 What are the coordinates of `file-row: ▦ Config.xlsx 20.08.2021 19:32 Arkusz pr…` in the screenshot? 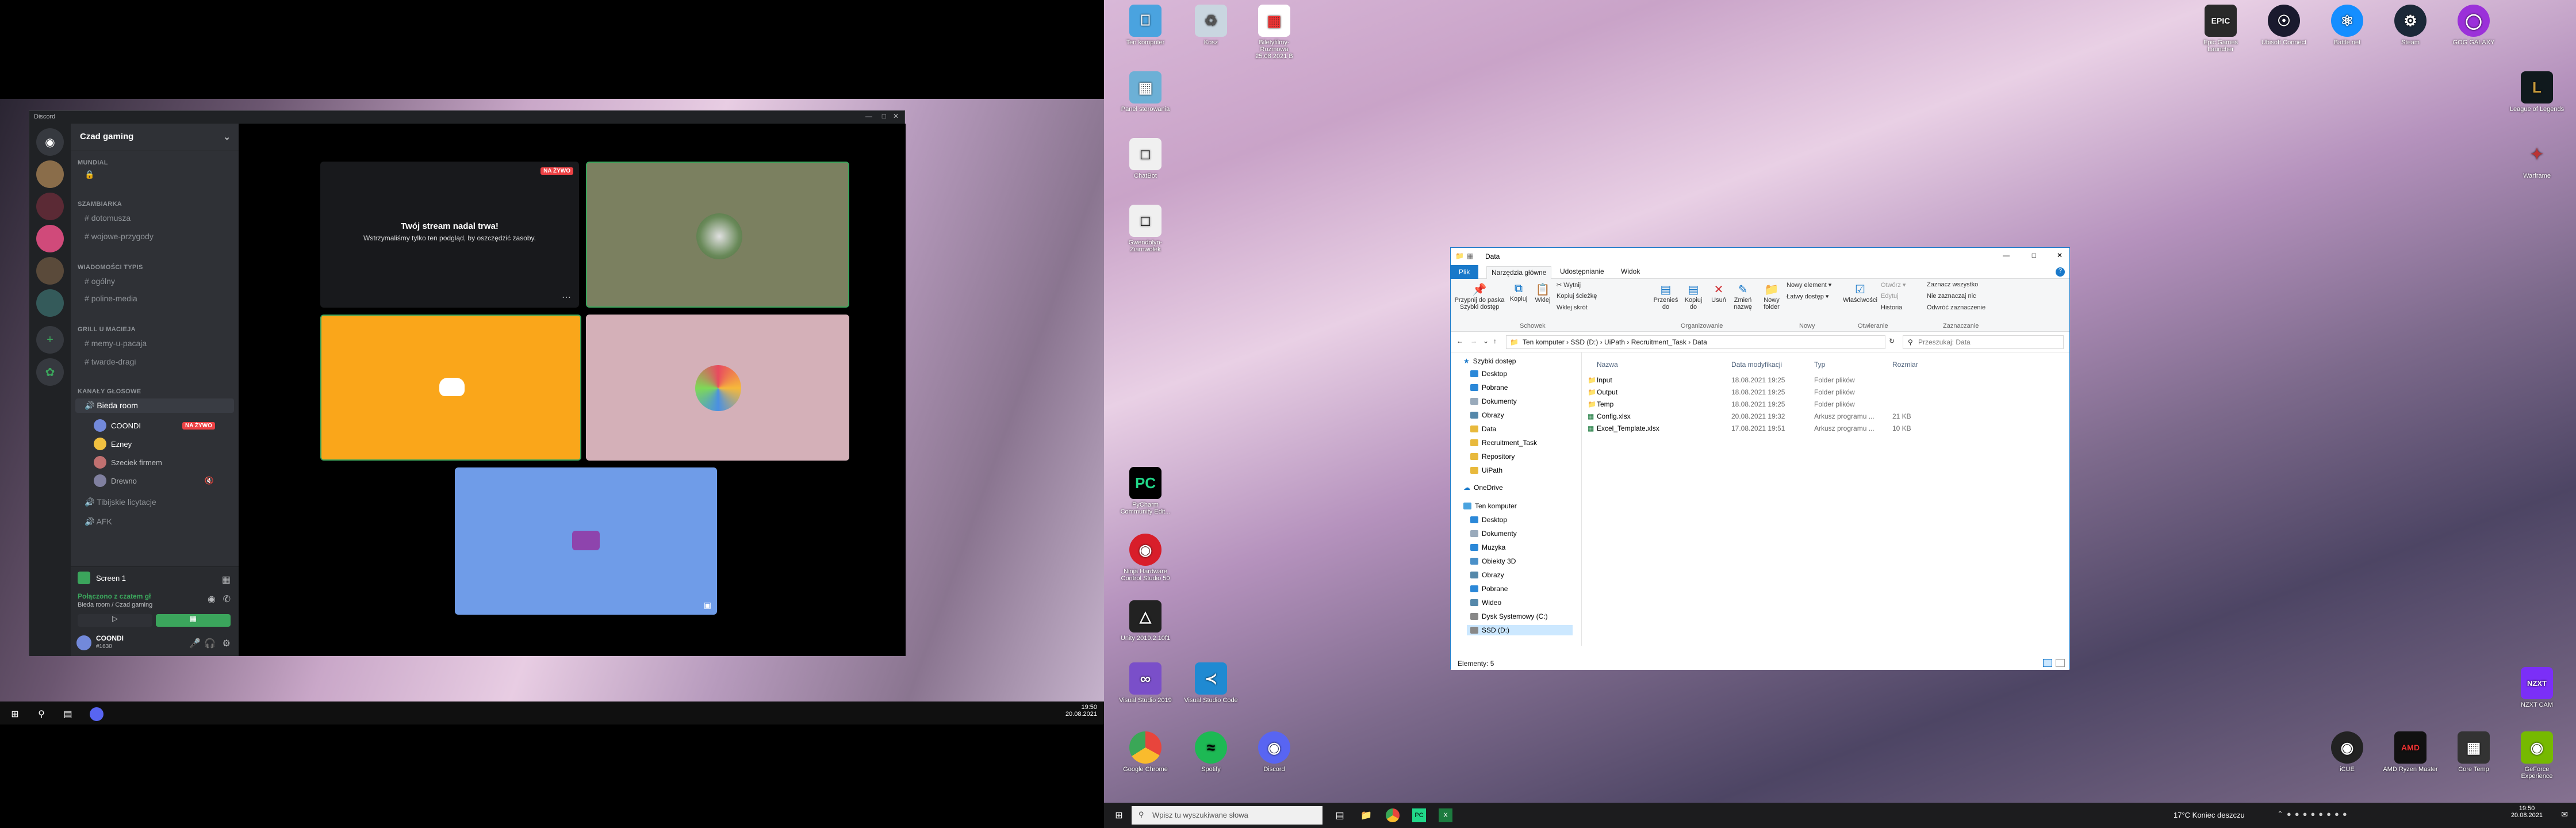 It's located at (1825, 417).